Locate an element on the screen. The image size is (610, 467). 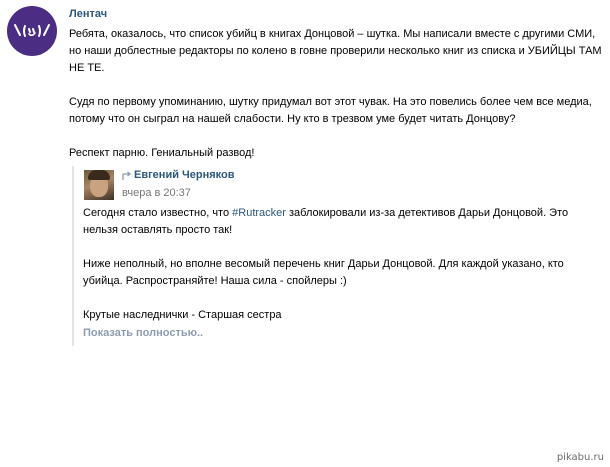
repost-timestamp: вчера в 20:37 is located at coordinates (156, 193).